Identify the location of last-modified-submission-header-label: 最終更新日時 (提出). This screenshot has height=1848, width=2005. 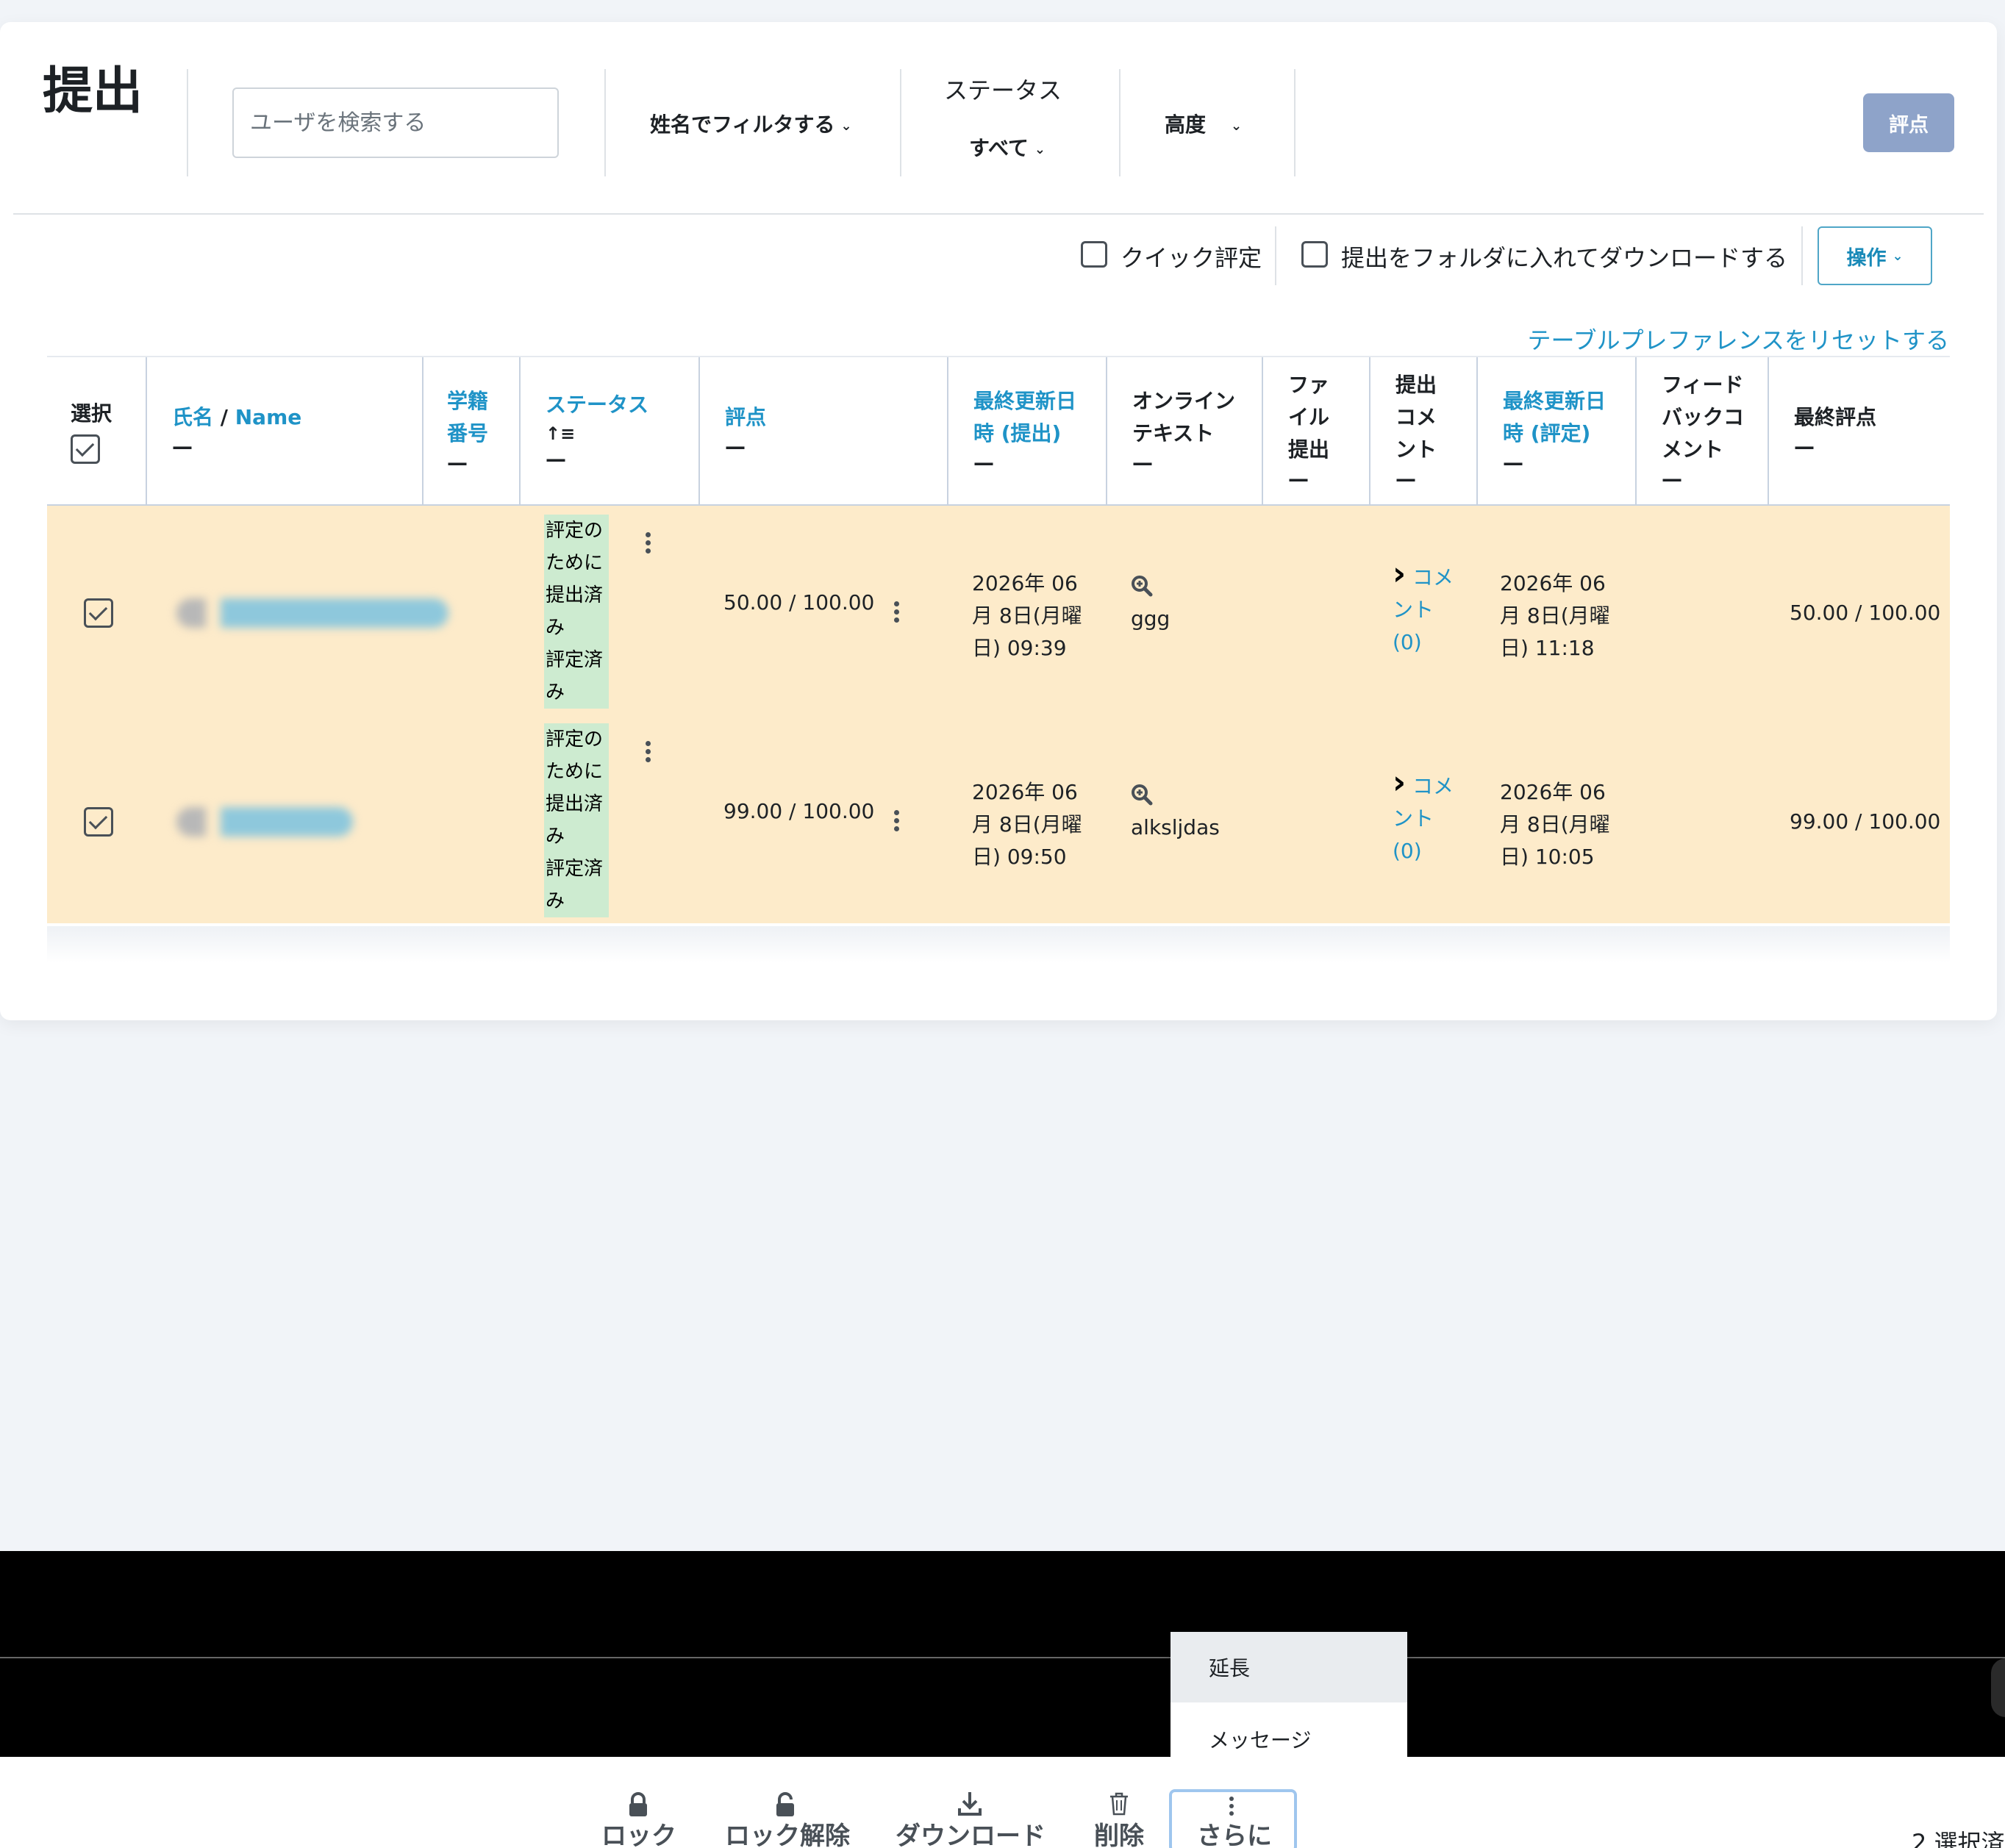
(1025, 417).